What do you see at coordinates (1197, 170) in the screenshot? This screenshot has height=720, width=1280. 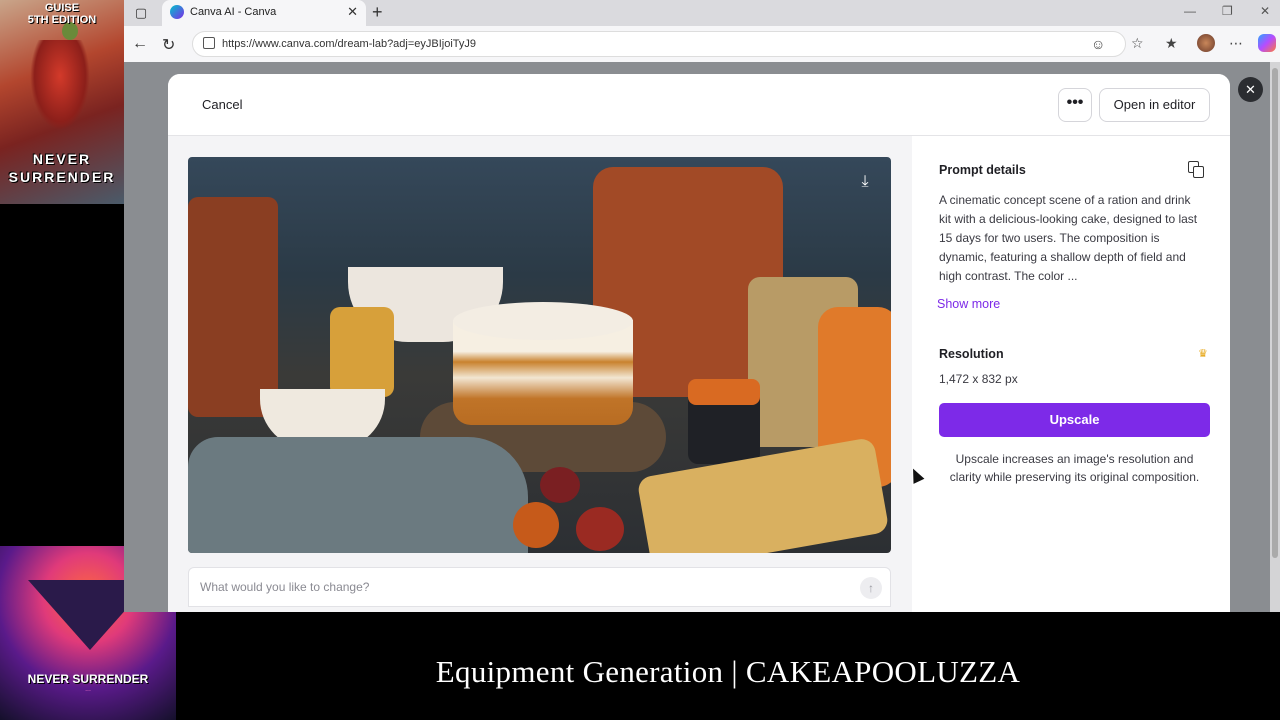 I see `copy-icon` at bounding box center [1197, 170].